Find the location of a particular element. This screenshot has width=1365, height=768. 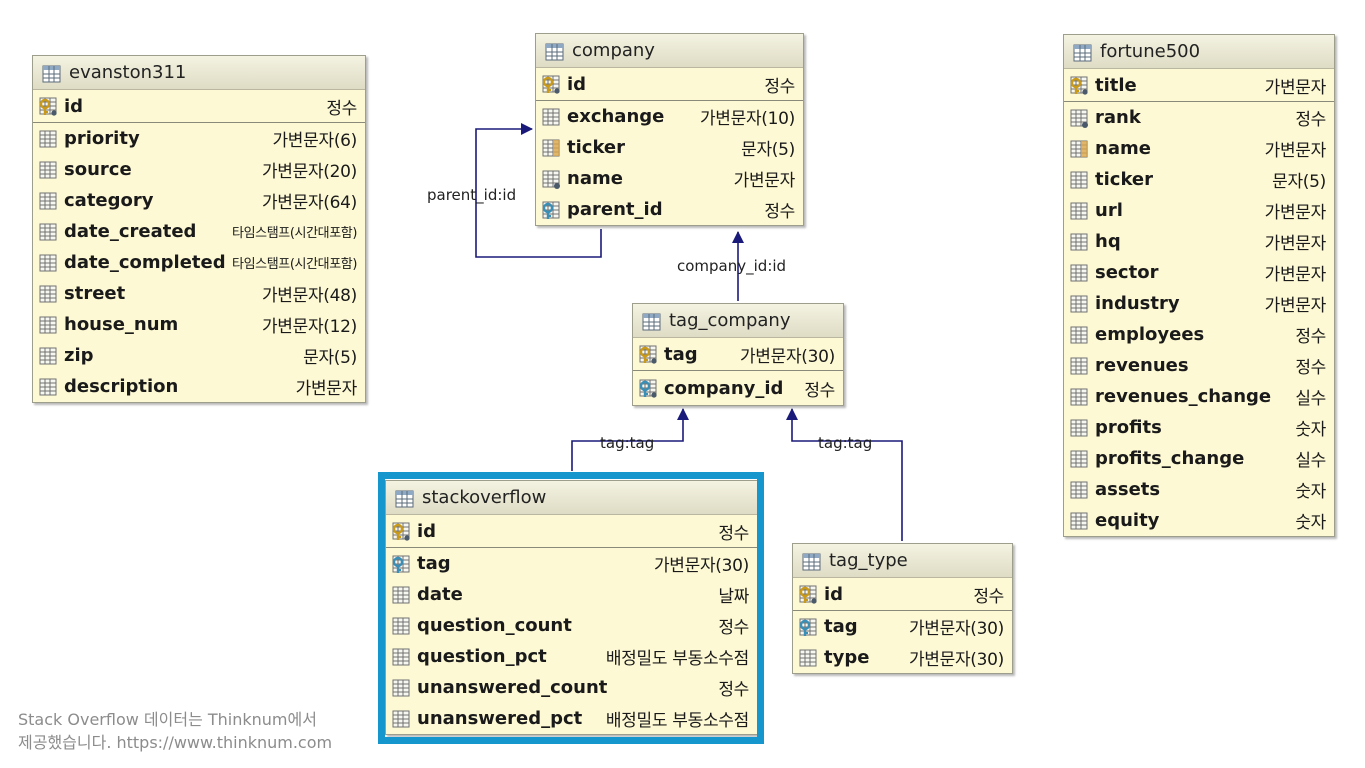

table-tag-type: tag_type id 정수 tag 가변문자(30) type 가변문자(30) is located at coordinates (902, 608).